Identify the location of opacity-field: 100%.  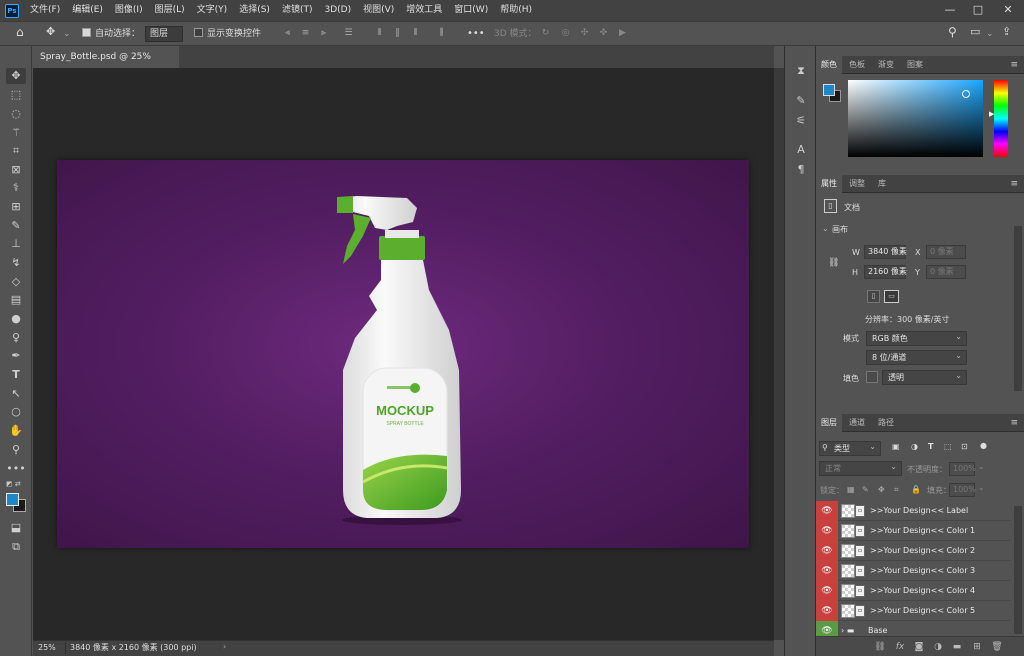
(962, 469).